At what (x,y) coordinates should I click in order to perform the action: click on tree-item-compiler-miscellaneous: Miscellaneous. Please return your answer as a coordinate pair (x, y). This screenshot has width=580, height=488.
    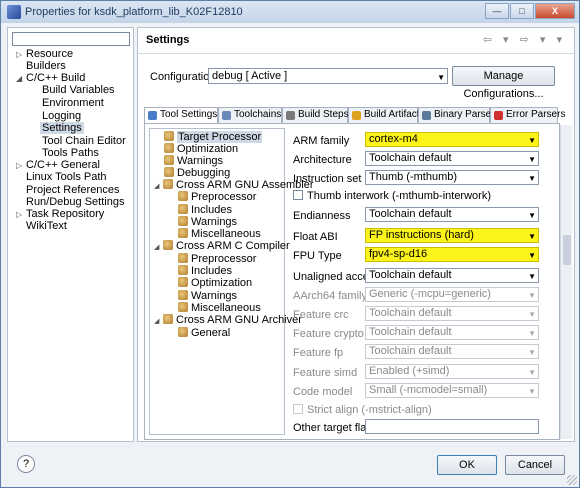
    Looking at the image, I should click on (219, 308).